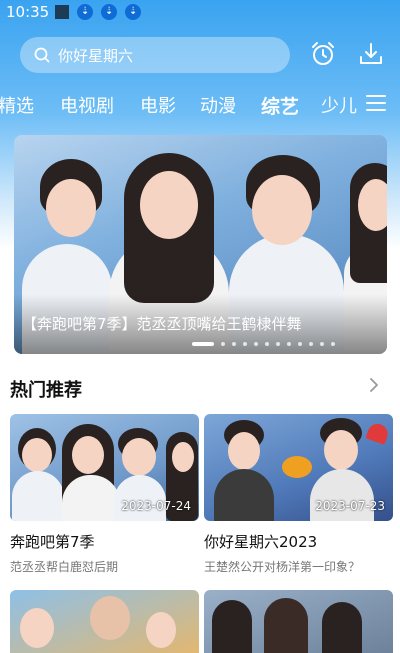 The image size is (400, 653). Describe the element at coordinates (200, 12) in the screenshot. I see `status-bar: 10:35 ⇣ ⇣ ⇣` at that location.